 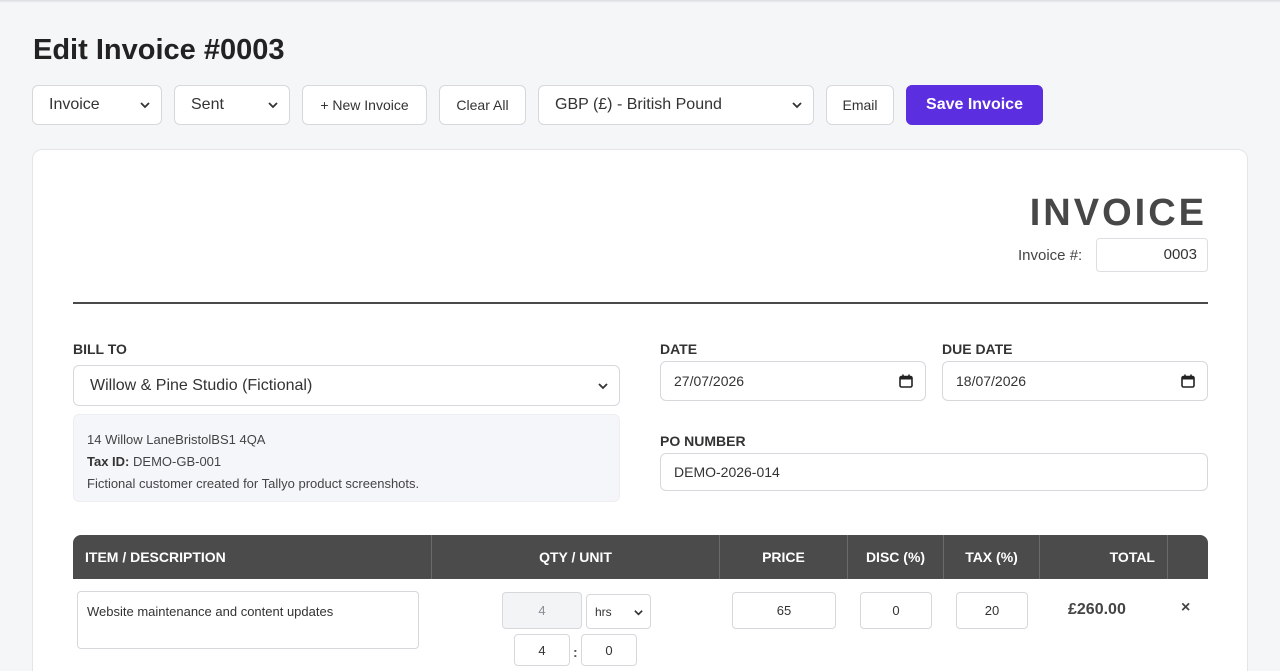 What do you see at coordinates (252, 557) in the screenshot?
I see `col-item: ITEM / DESCRIPTION` at bounding box center [252, 557].